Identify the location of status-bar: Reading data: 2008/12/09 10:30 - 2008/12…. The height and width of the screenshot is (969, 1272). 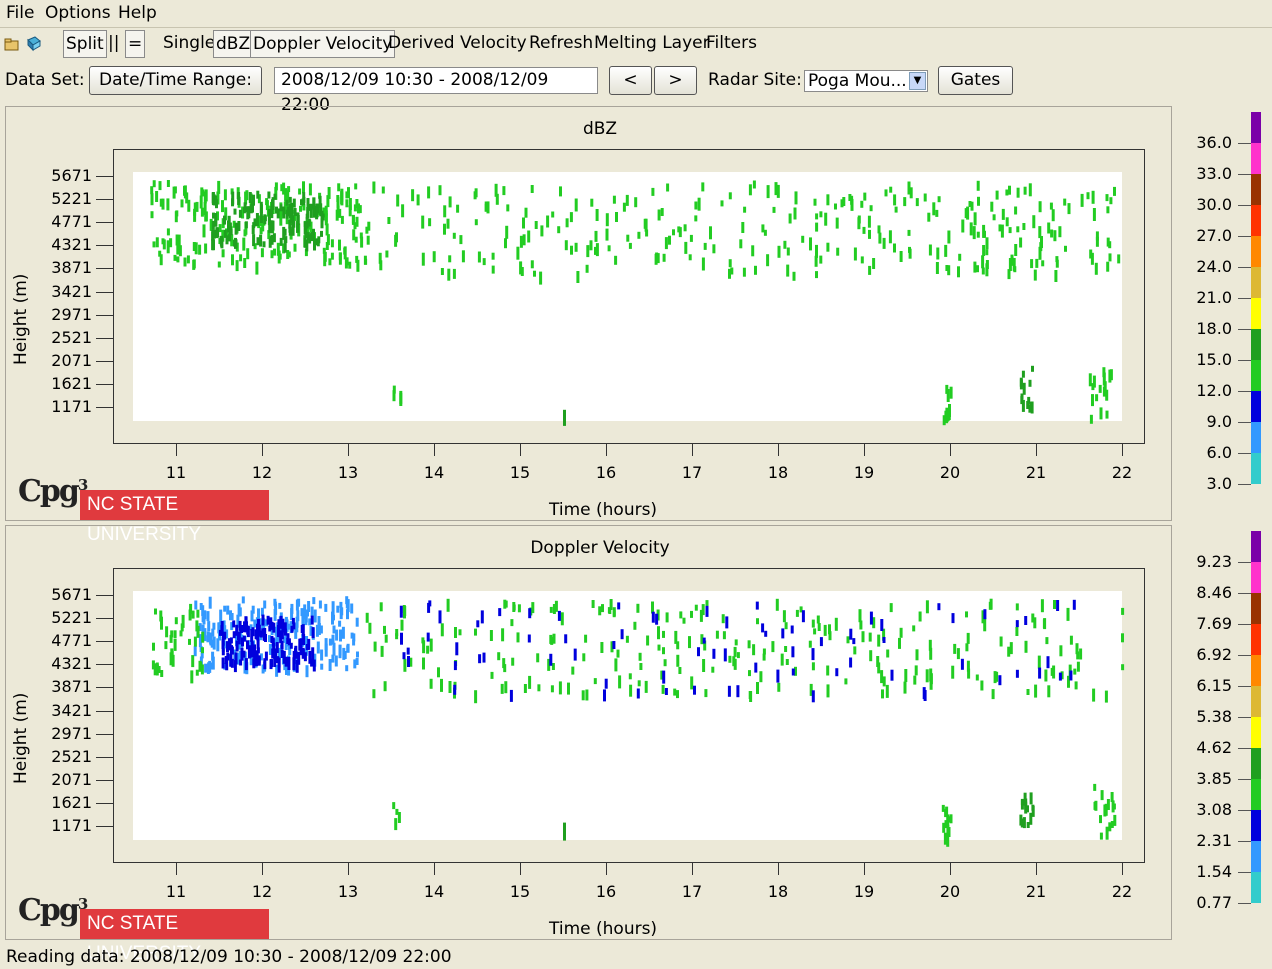
(229, 957).